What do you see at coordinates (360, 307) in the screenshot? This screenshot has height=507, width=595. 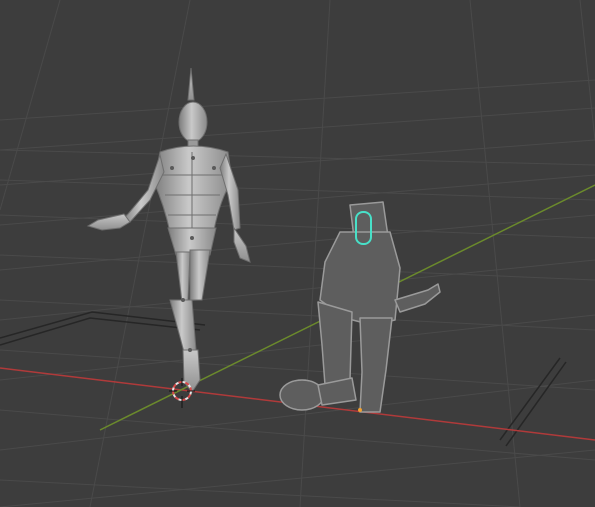 I see `proxy-figure` at bounding box center [360, 307].